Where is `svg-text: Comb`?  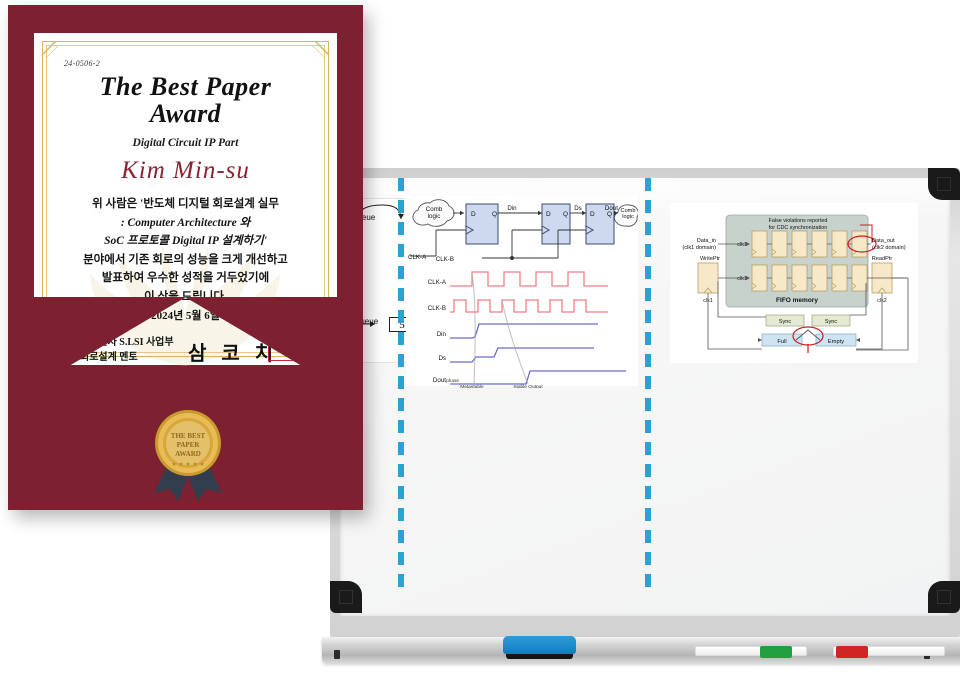 svg-text: Comb is located at coordinates (434, 209).